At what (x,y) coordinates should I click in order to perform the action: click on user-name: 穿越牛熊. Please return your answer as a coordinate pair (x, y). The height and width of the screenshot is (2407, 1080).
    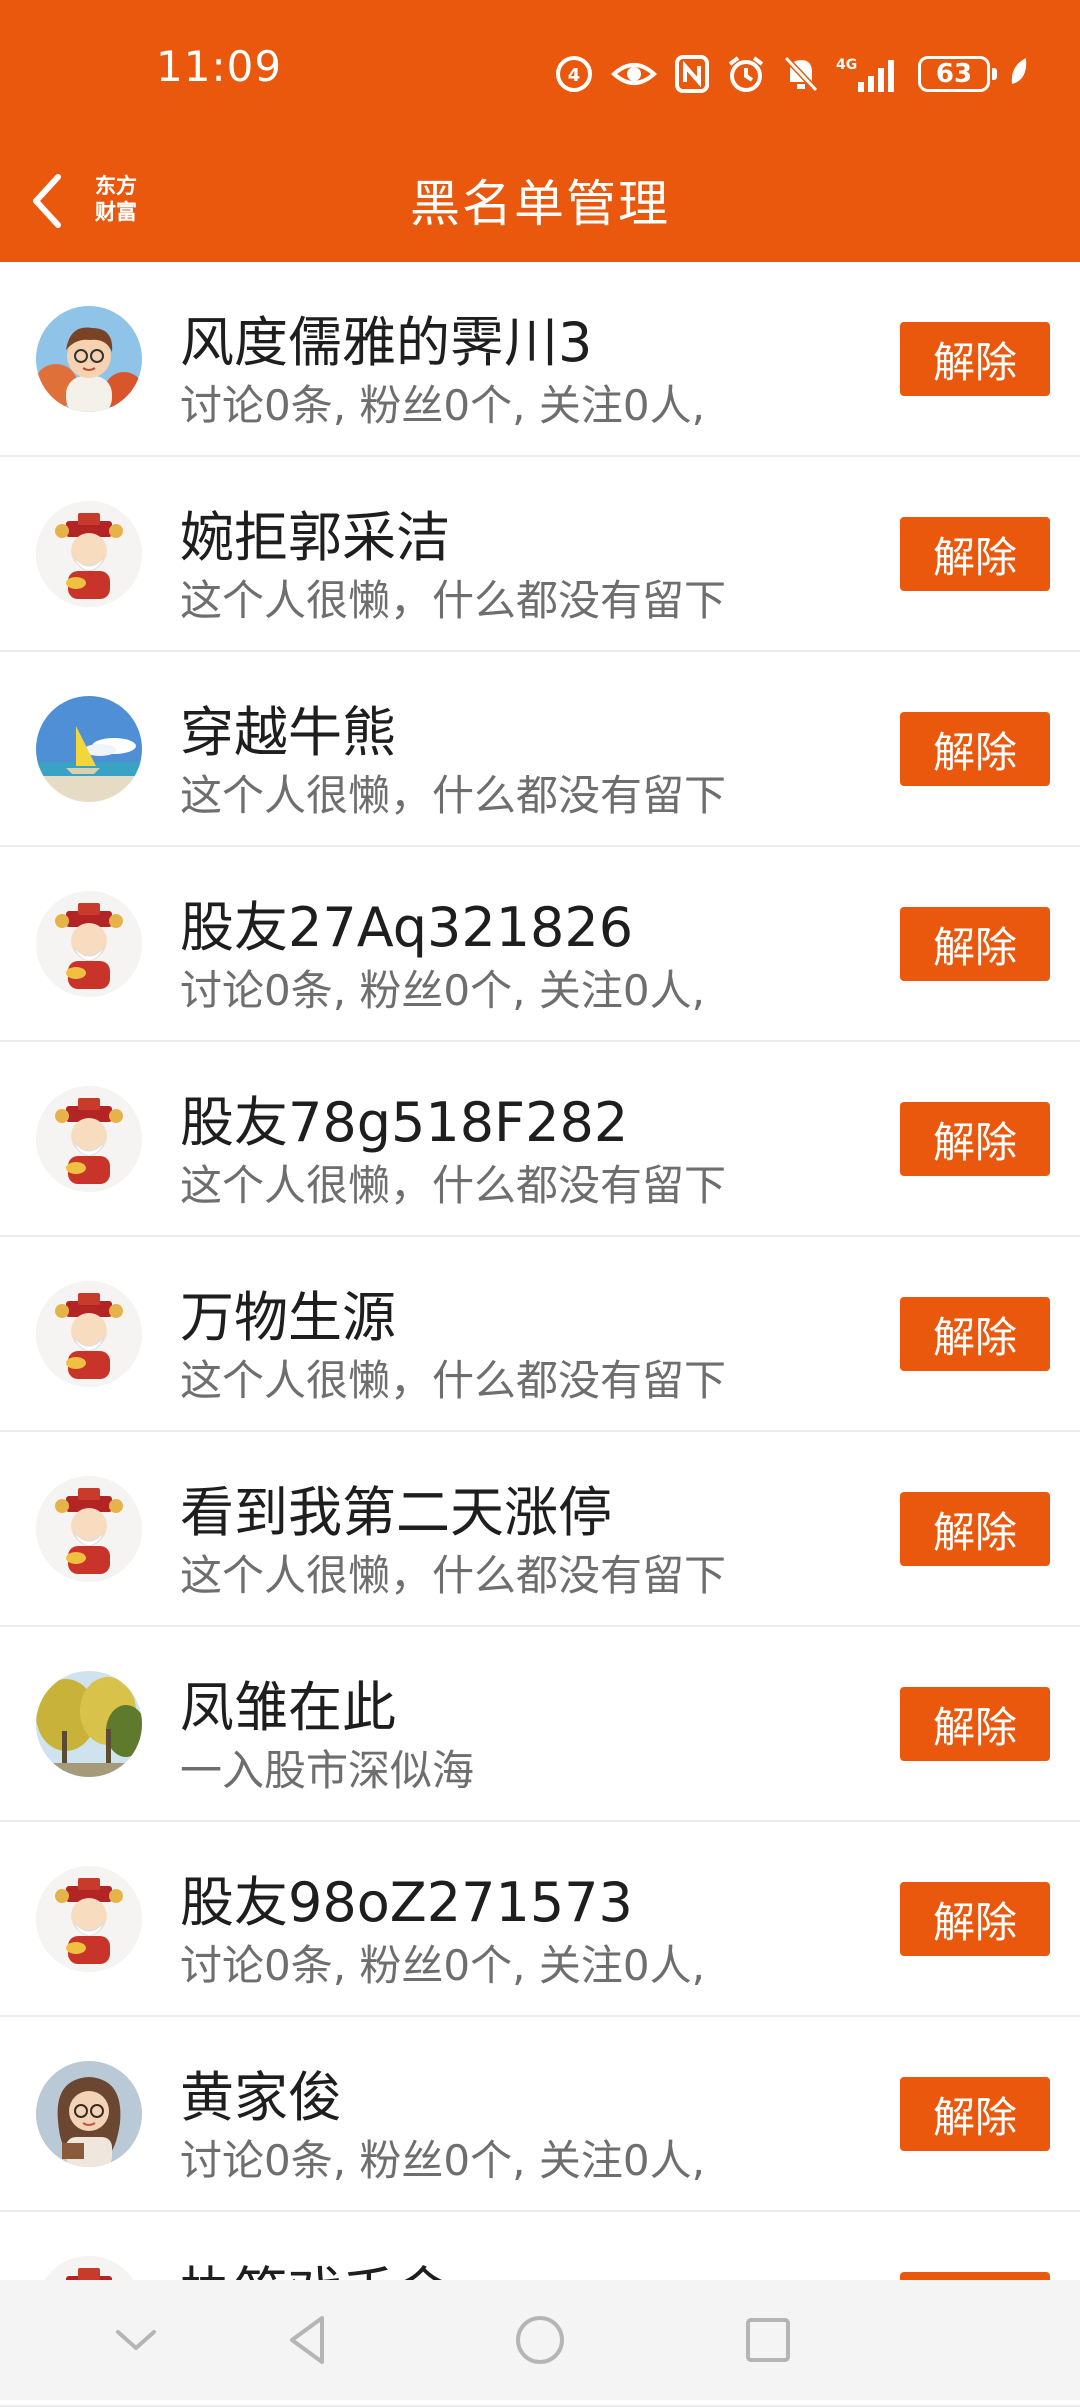
    Looking at the image, I should click on (288, 727).